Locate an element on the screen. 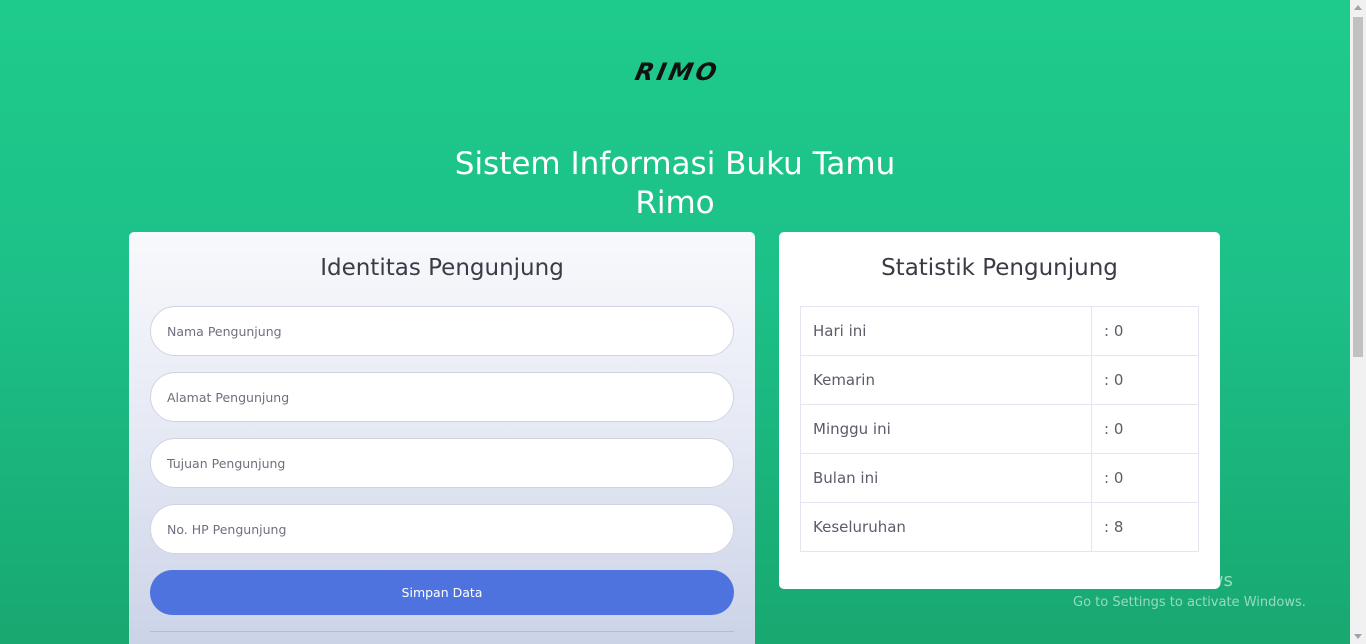 Image resolution: width=1366 pixels, height=644 pixels. table-row: Kemarin : 0 is located at coordinates (999, 380).